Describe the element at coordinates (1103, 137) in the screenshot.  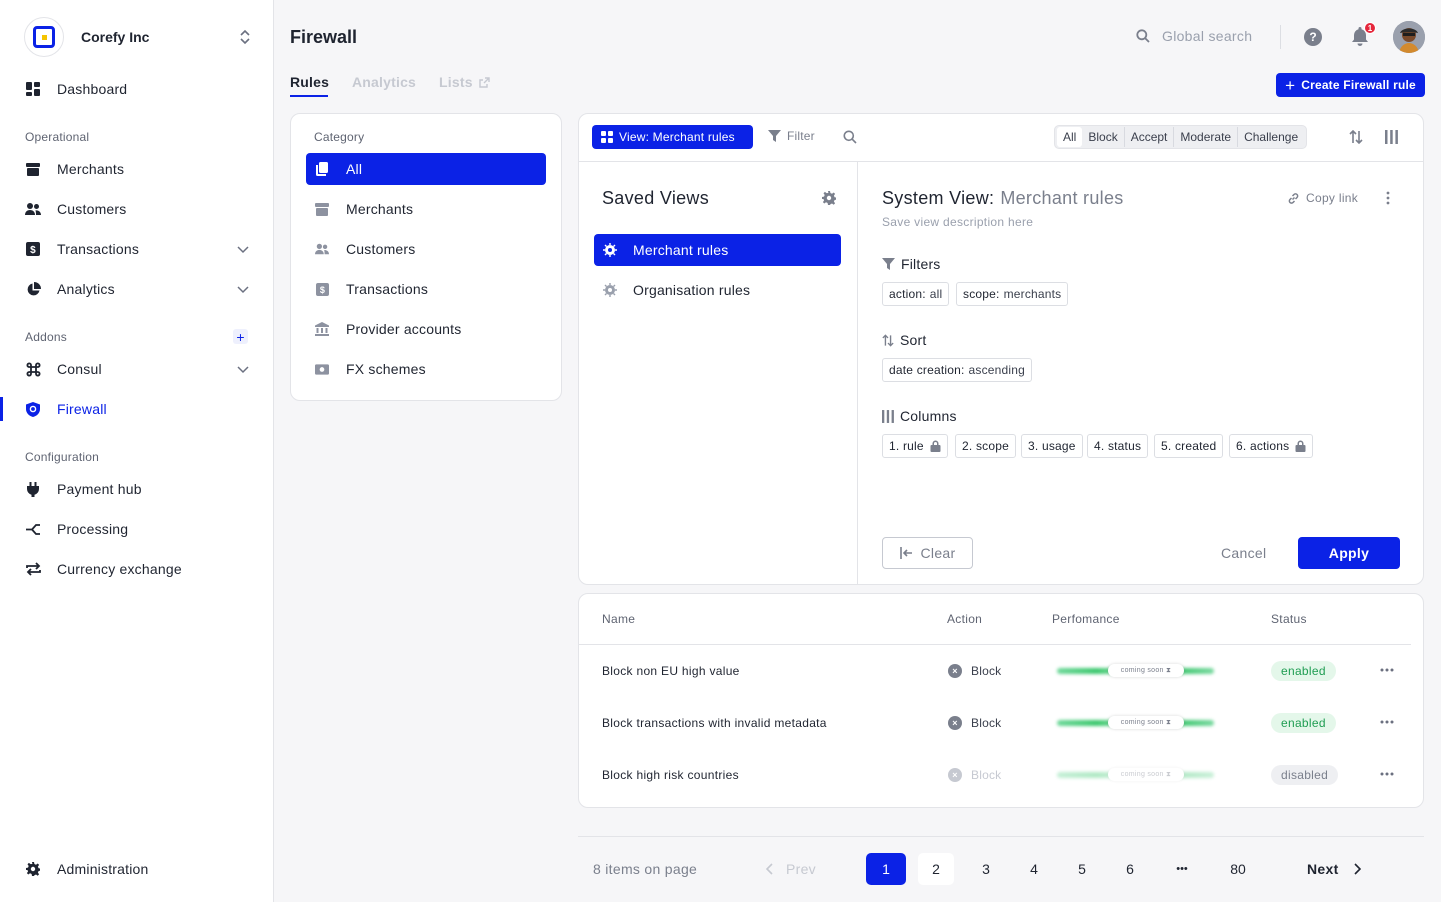
I see `segment-block: Block` at that location.